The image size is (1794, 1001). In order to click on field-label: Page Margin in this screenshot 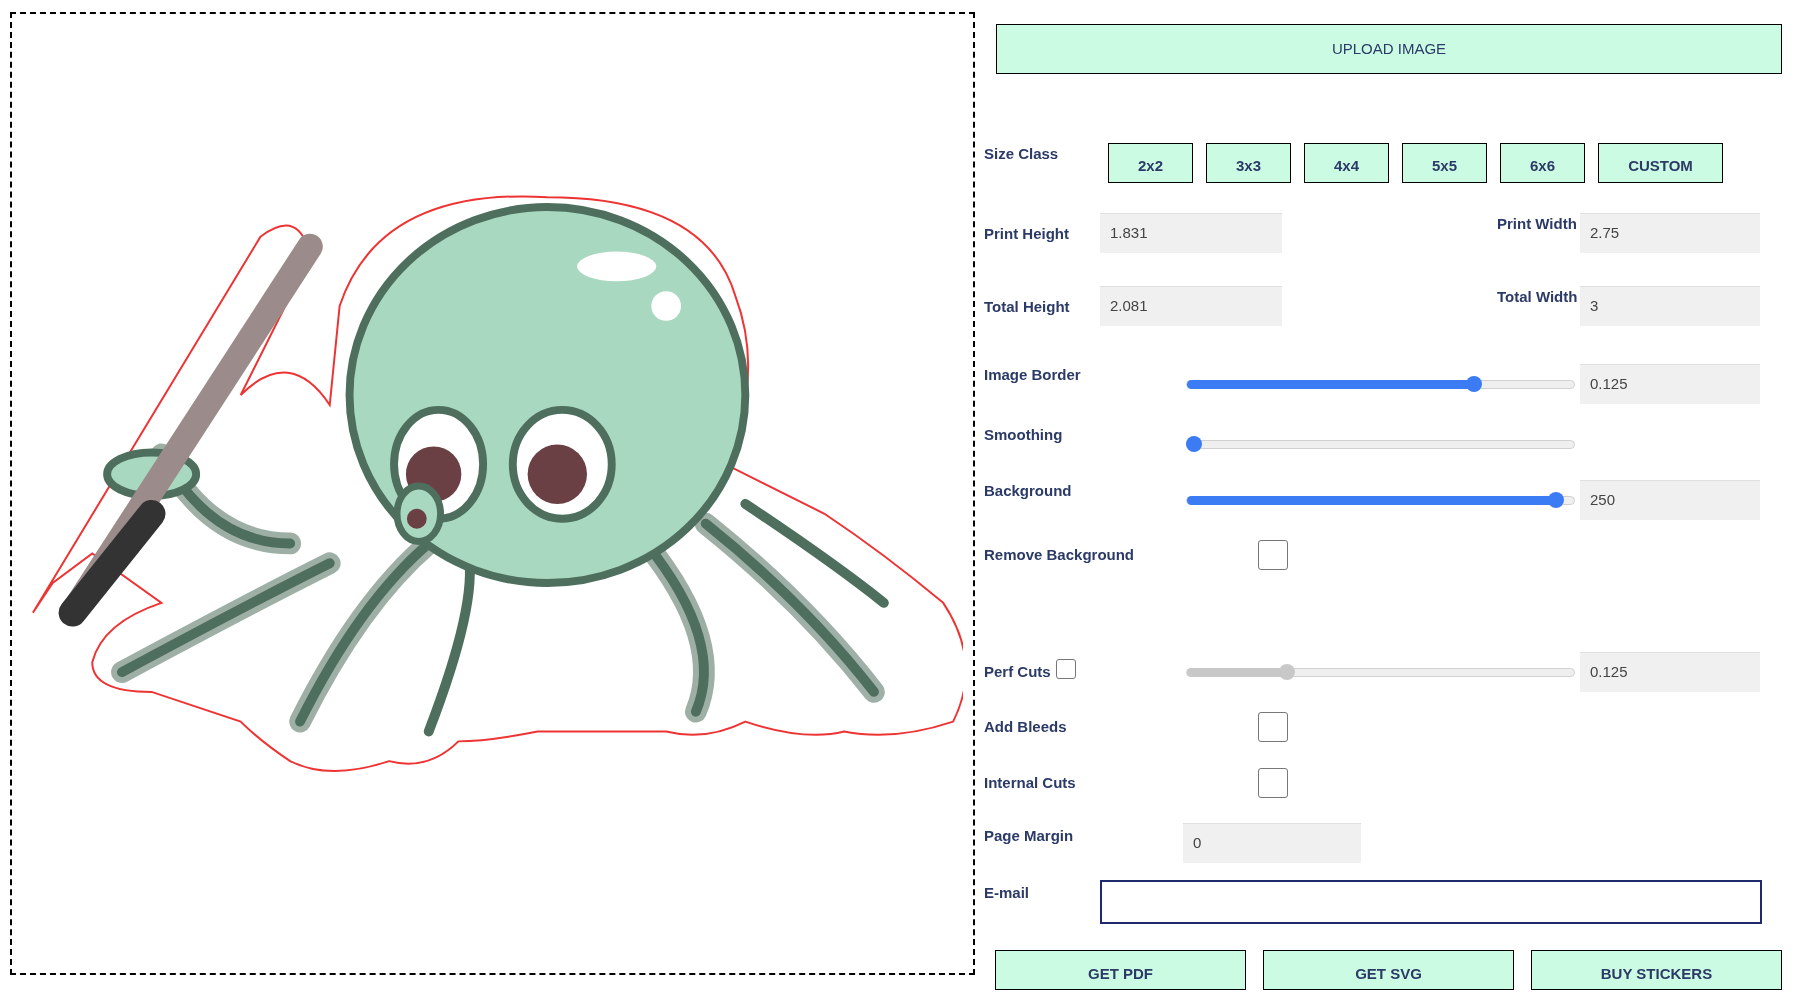, I will do `click(1029, 836)`.